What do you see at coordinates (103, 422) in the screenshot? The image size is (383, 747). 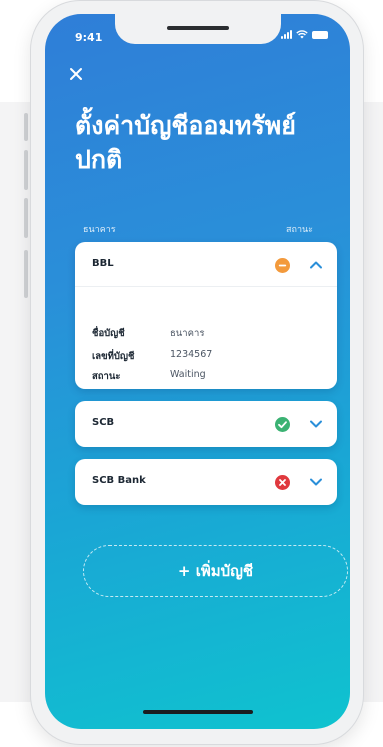 I see `bank-name: SCB` at bounding box center [103, 422].